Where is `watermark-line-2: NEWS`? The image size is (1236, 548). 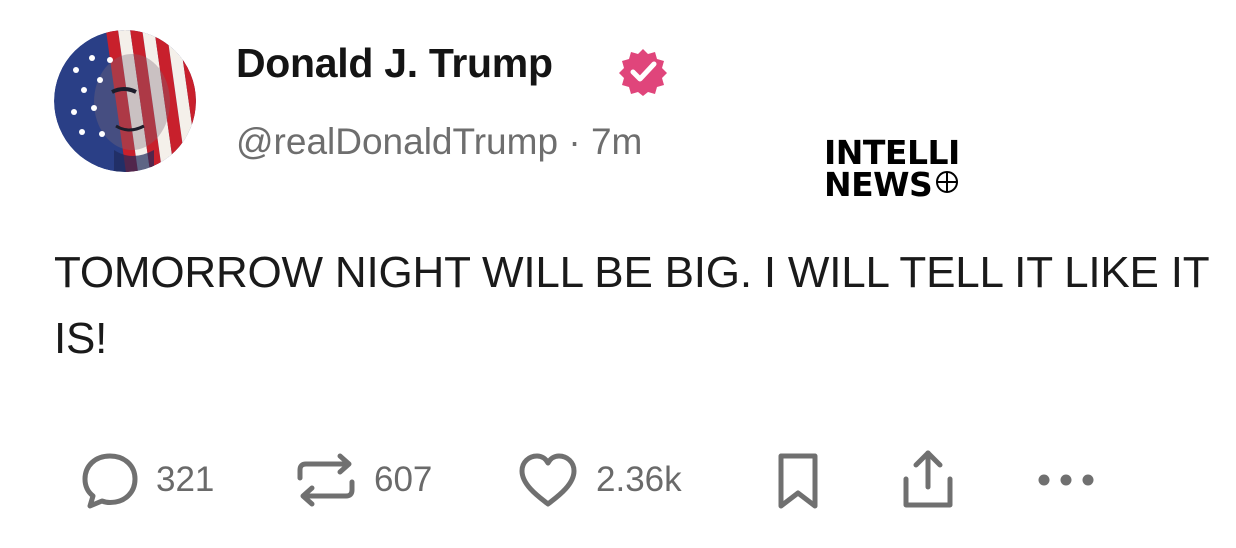
watermark-line-2: NEWS is located at coordinates (892, 184).